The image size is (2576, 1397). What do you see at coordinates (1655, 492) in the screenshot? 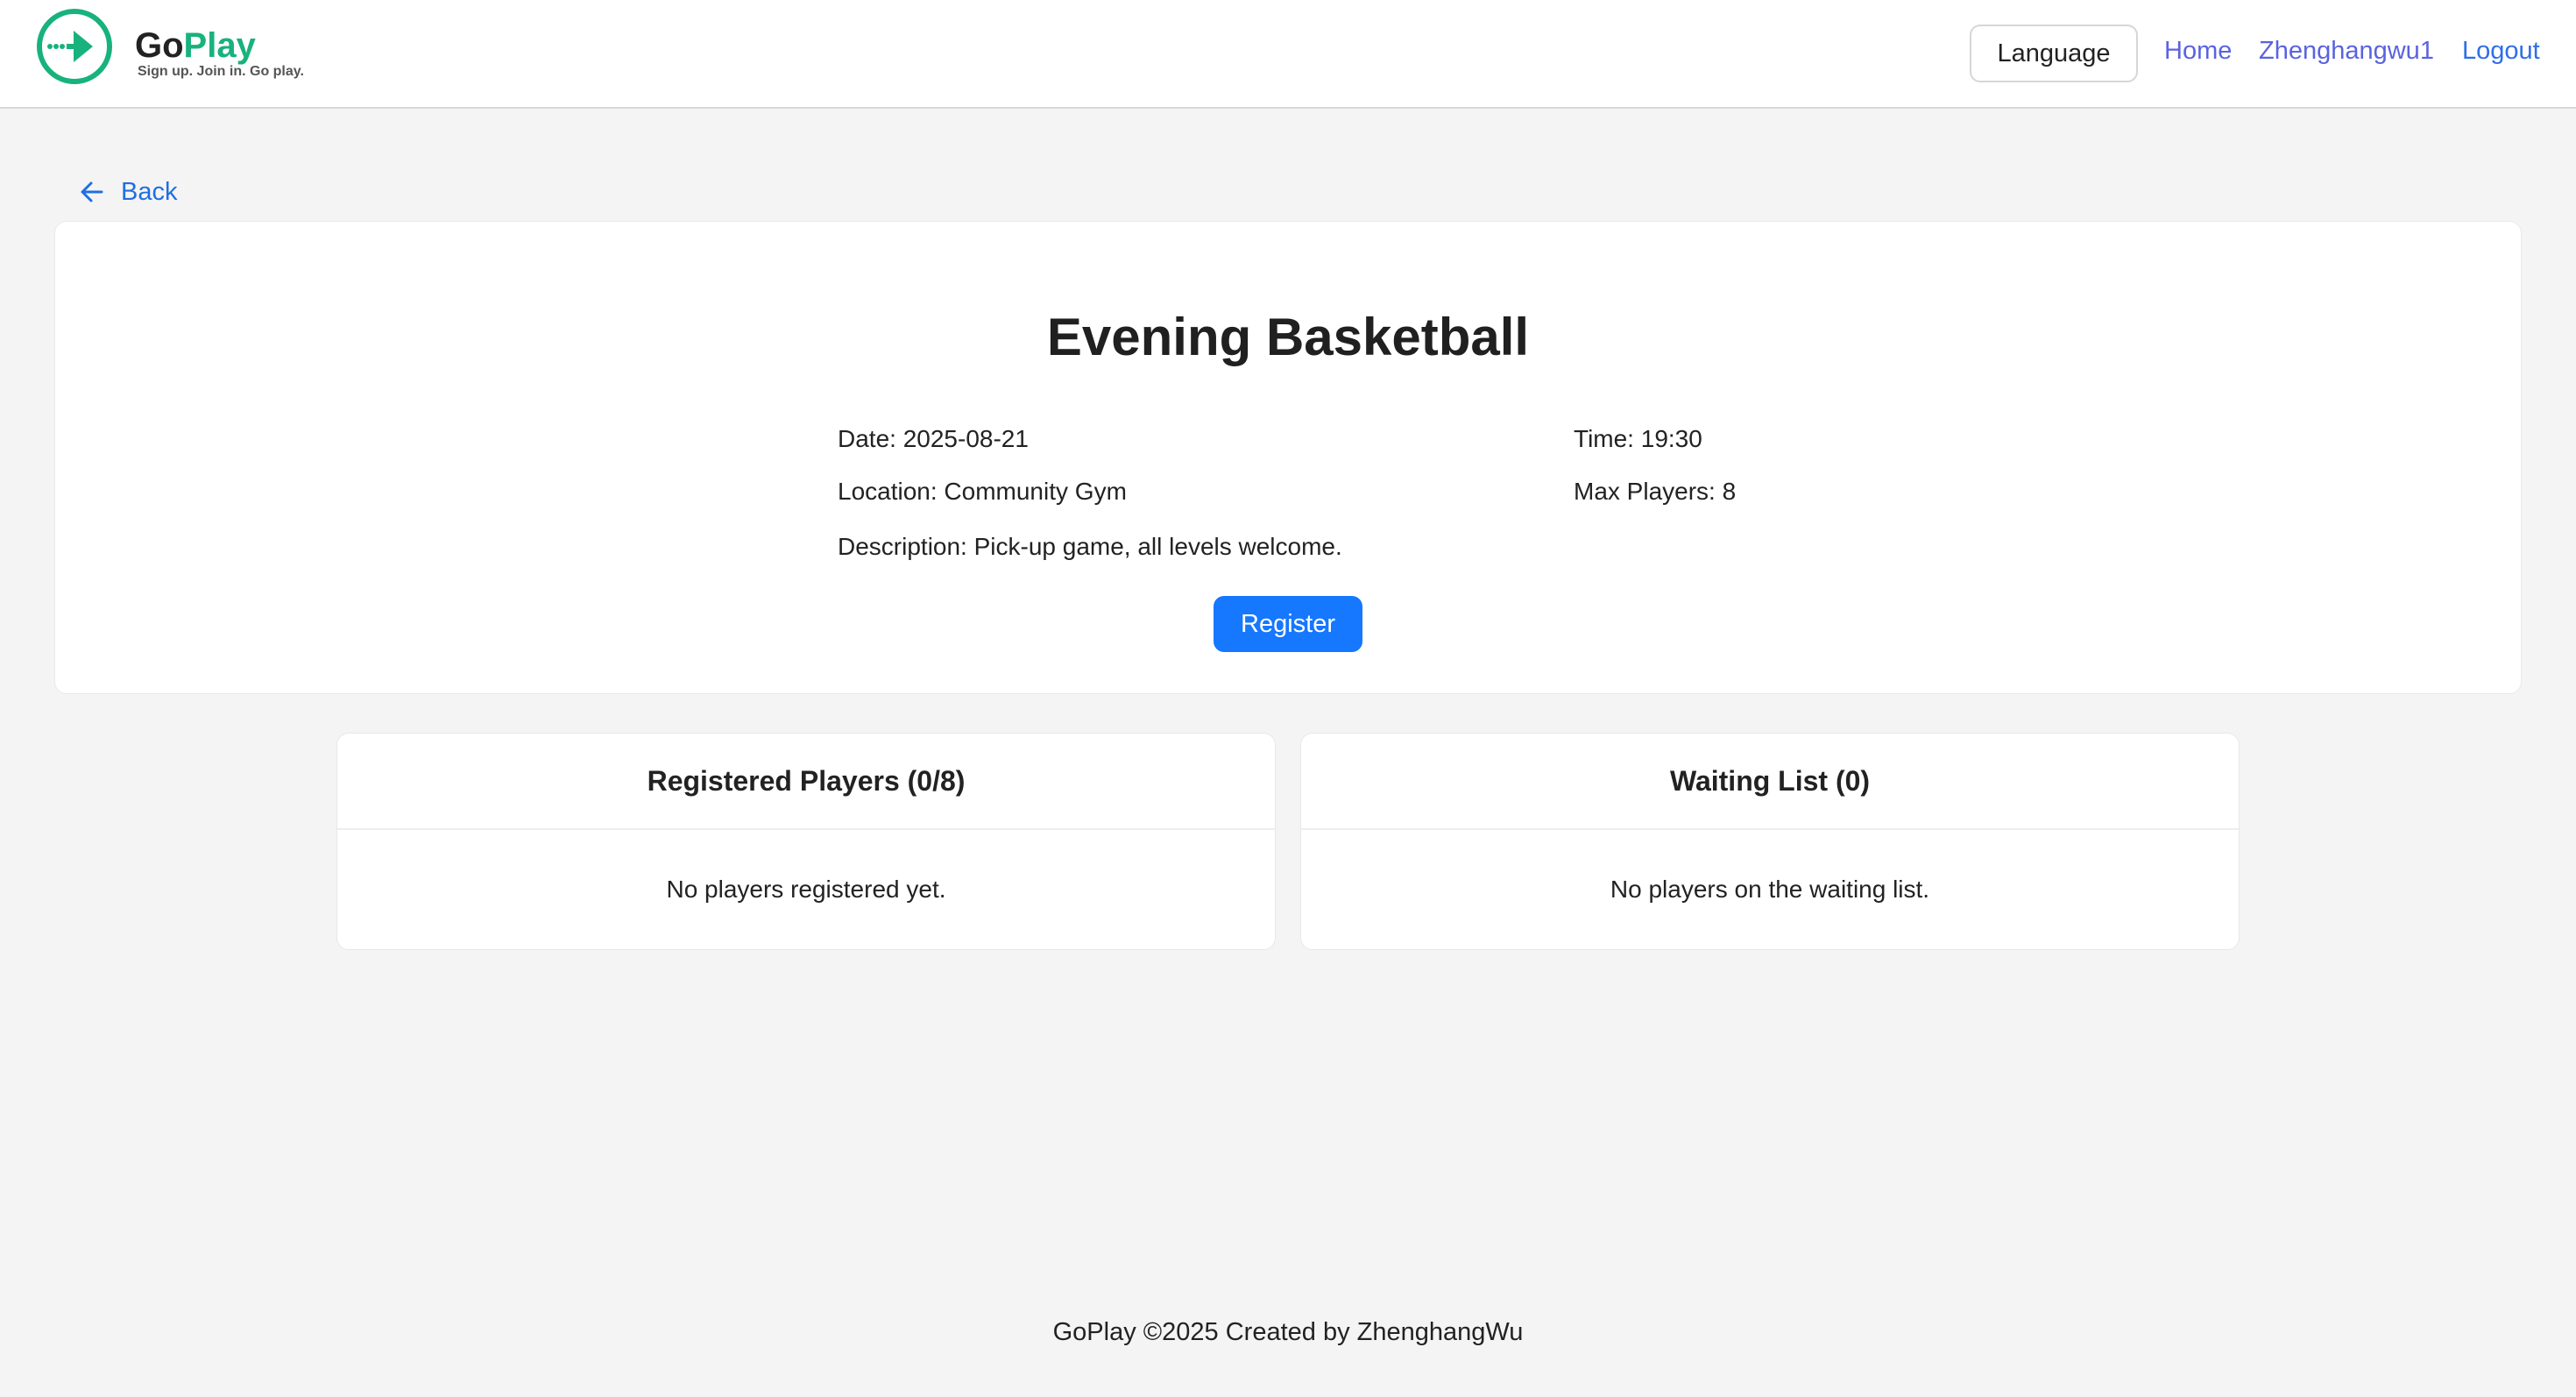
I see `event-max-players: Max Players: 8` at bounding box center [1655, 492].